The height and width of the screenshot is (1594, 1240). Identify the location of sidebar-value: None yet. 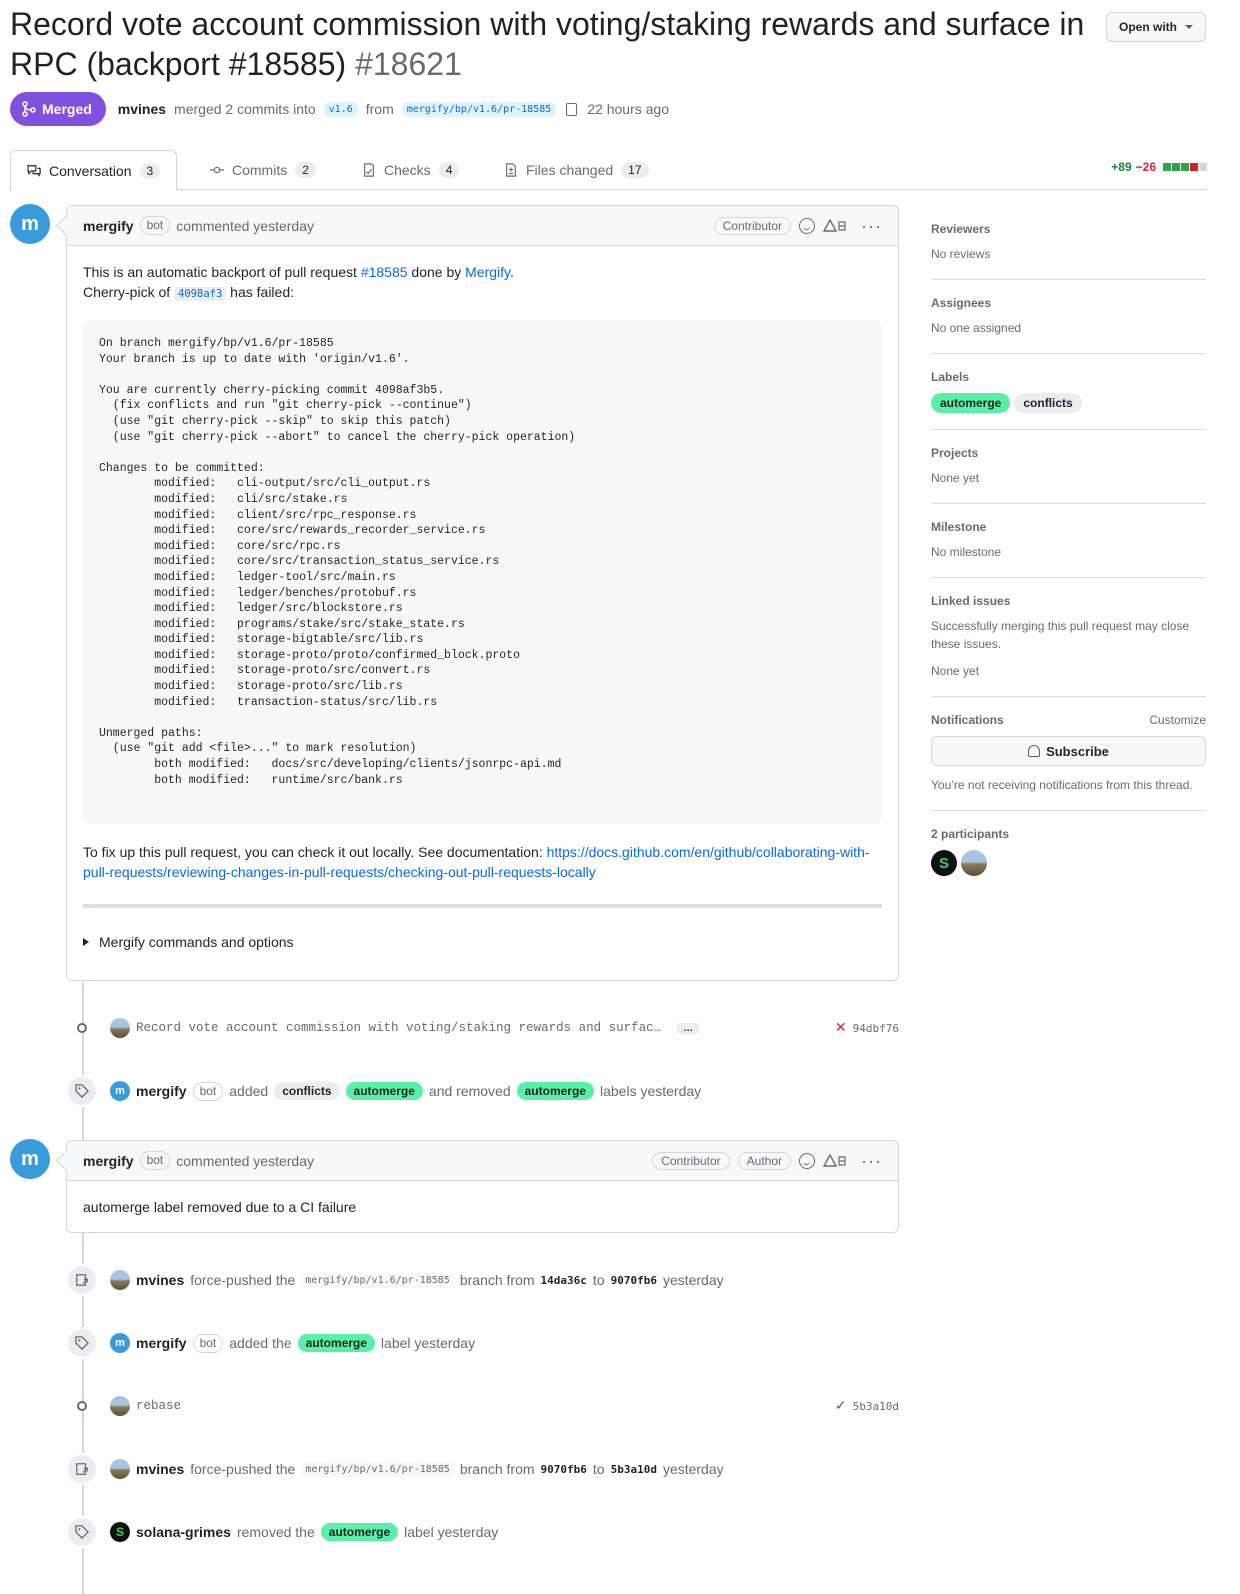
(955, 671).